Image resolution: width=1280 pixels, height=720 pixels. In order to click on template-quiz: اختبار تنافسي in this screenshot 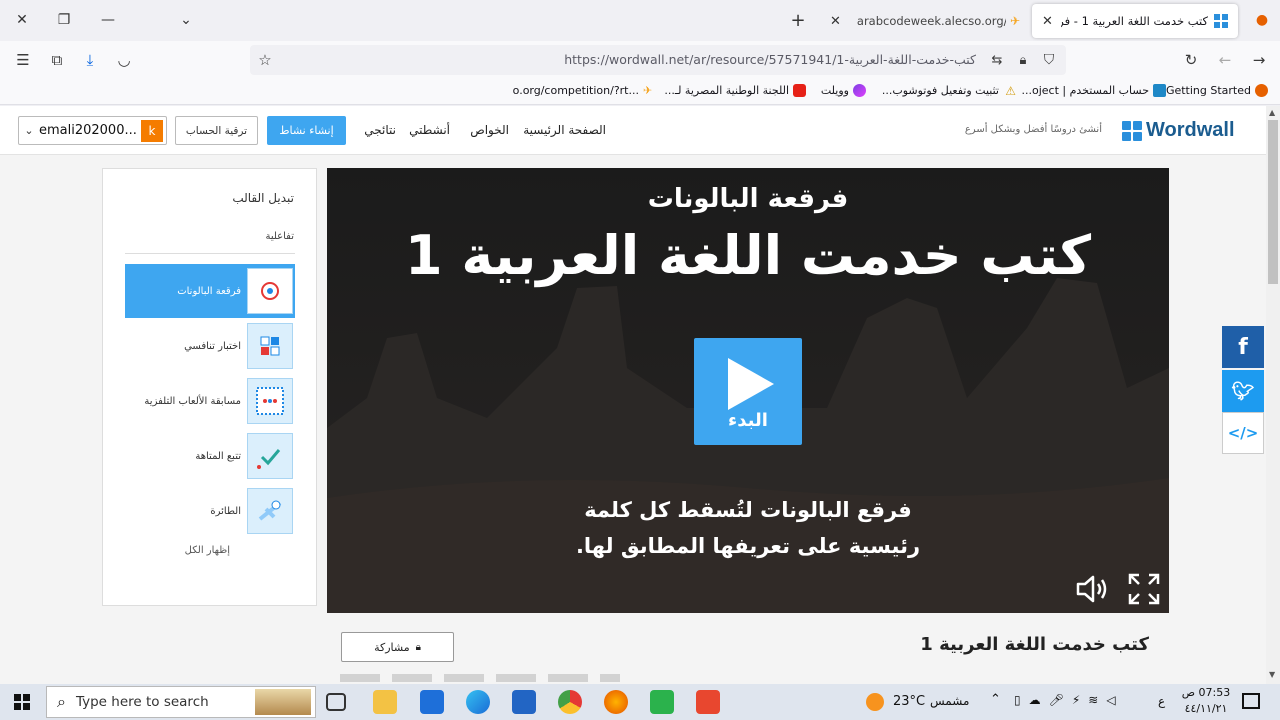, I will do `click(210, 346)`.